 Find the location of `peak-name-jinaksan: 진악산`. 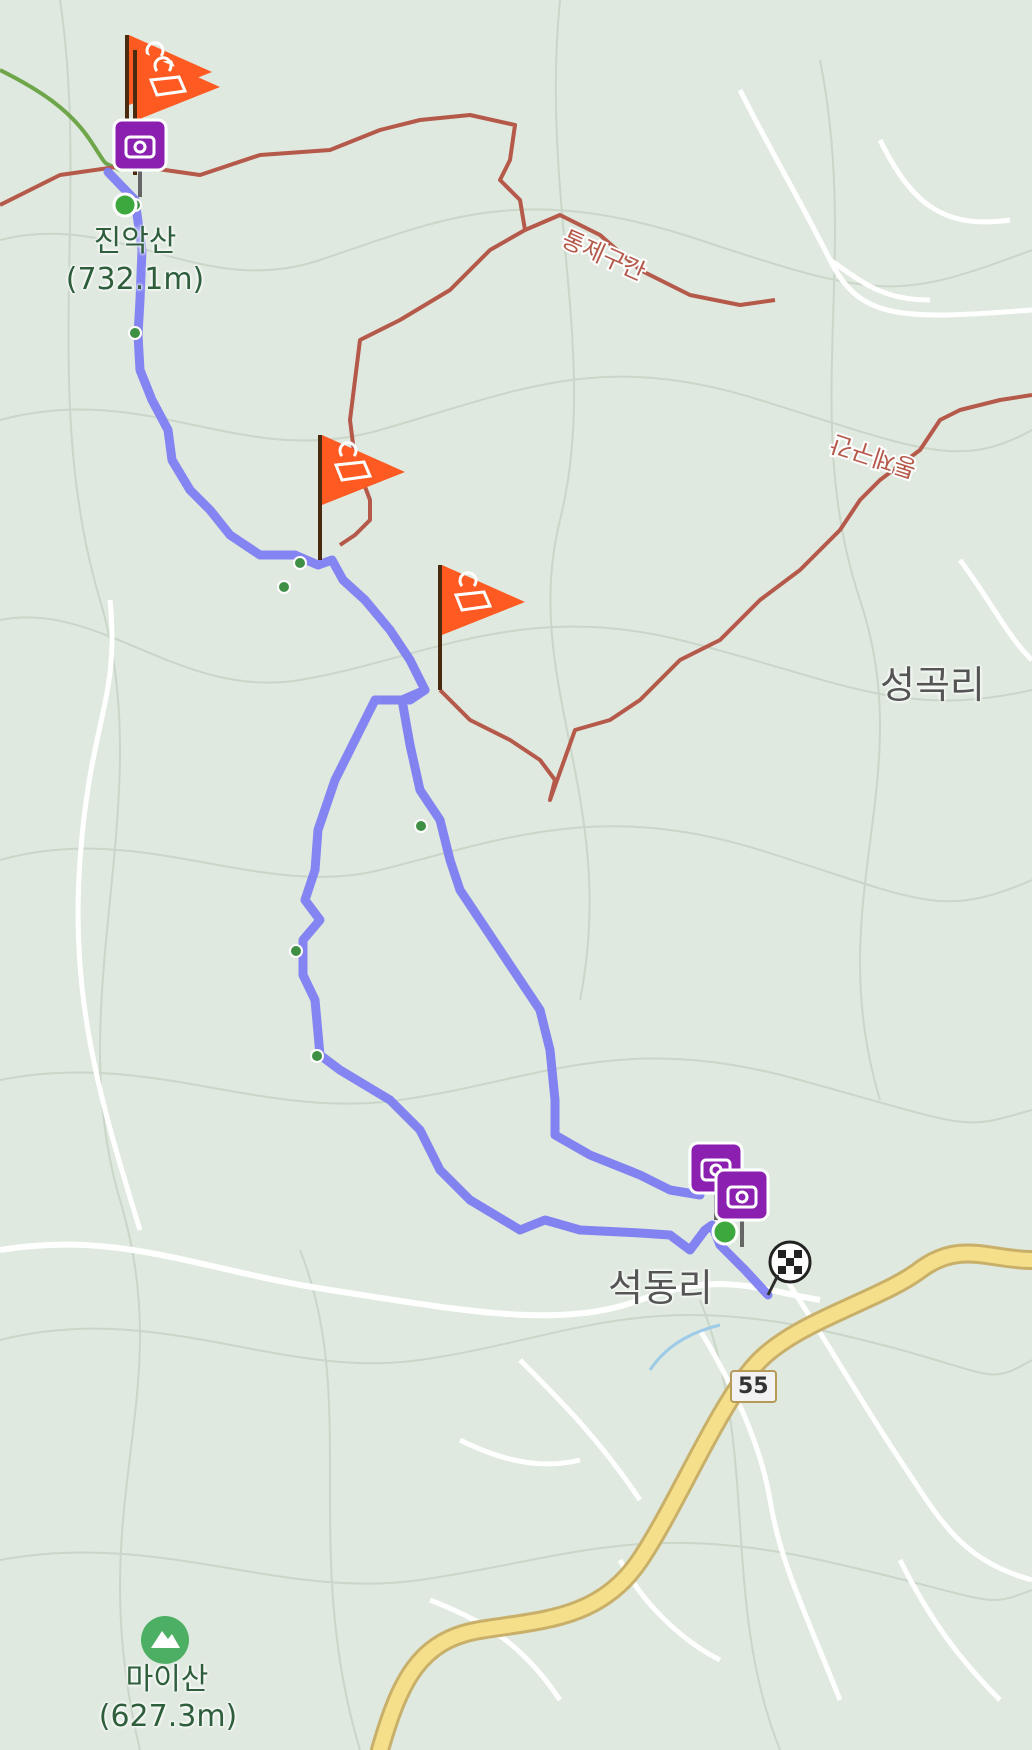

peak-name-jinaksan: 진악산 is located at coordinates (135, 241).